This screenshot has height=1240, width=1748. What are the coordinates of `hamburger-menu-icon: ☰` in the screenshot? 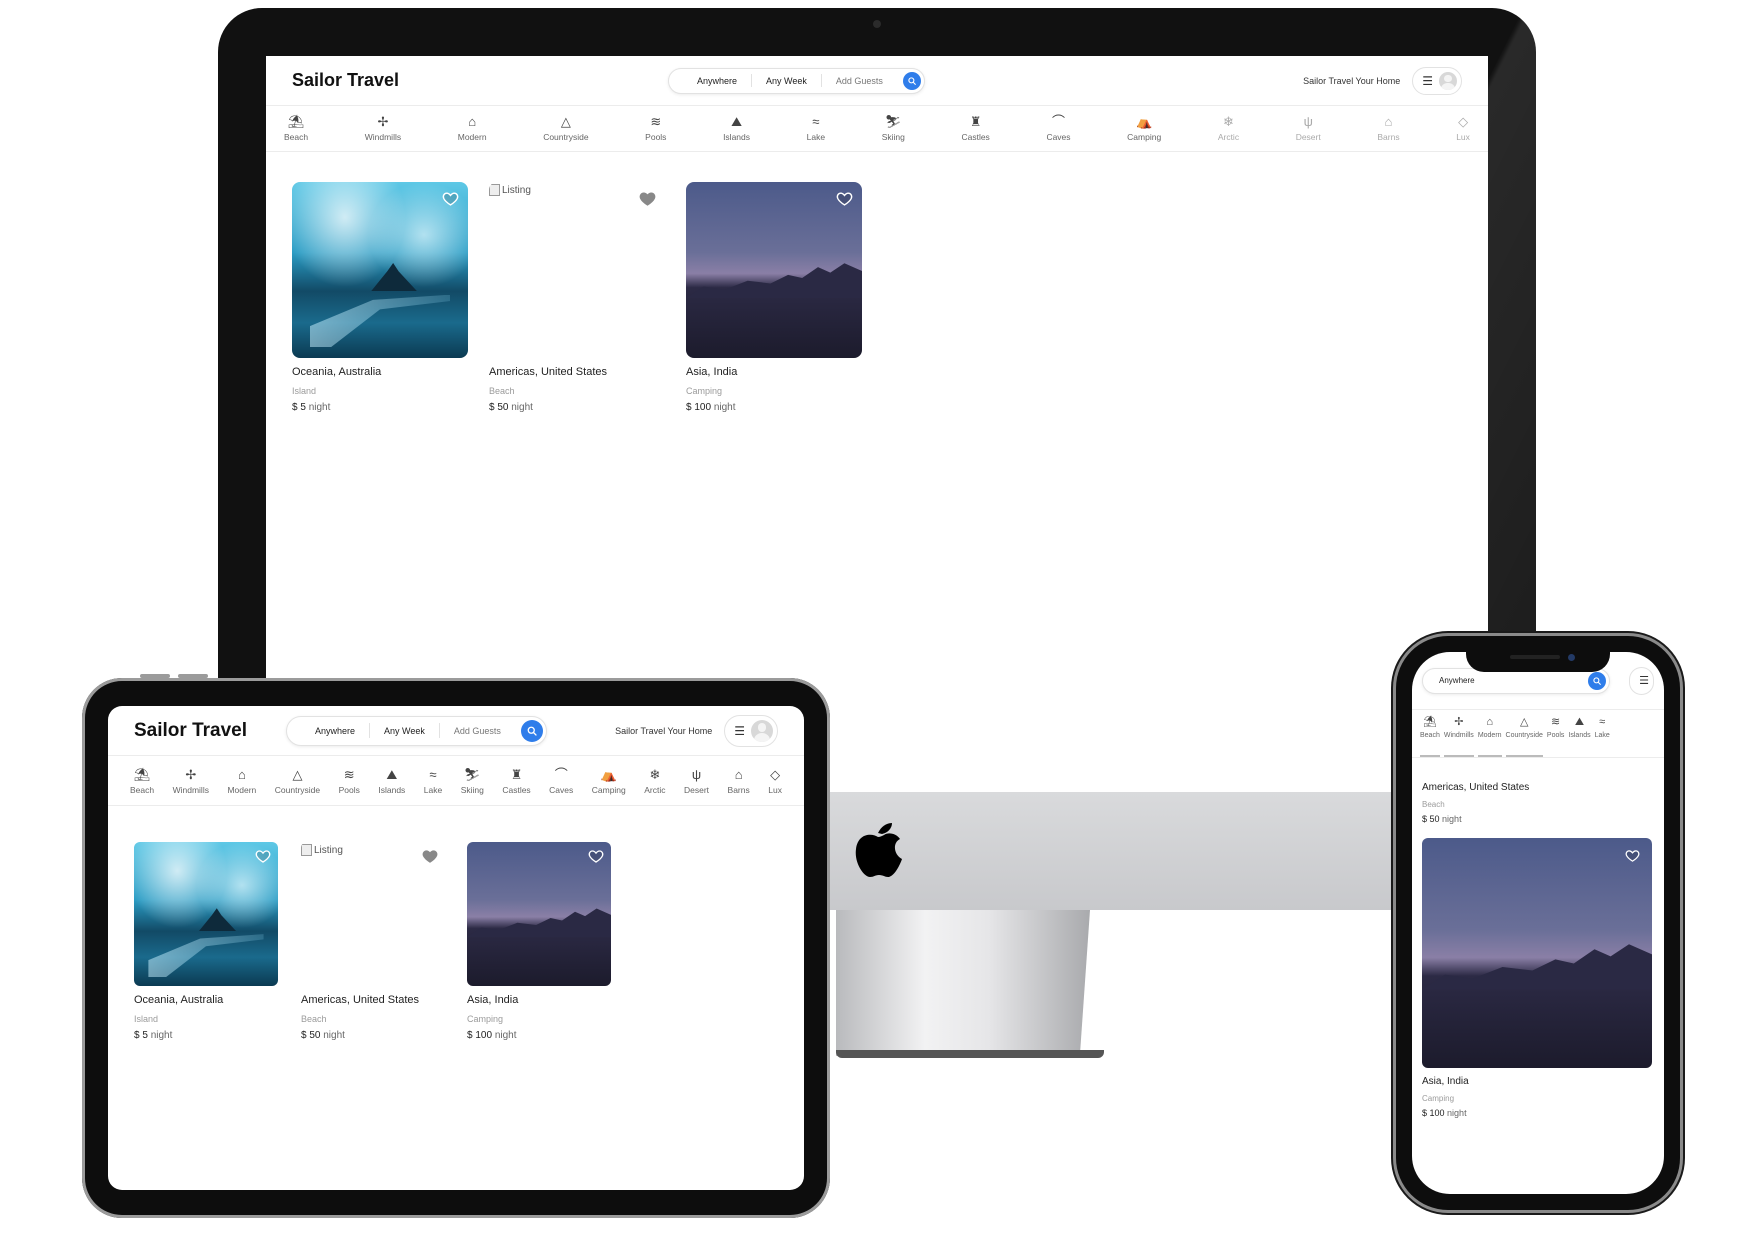 It's located at (1644, 681).